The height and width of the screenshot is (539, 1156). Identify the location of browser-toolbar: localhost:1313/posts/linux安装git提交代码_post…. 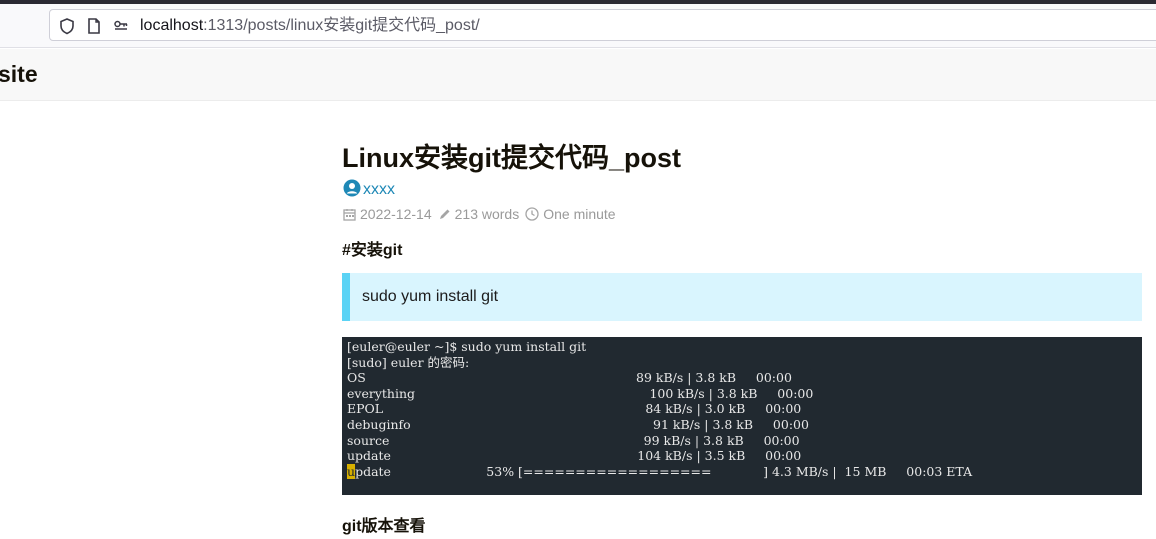
(578, 26).